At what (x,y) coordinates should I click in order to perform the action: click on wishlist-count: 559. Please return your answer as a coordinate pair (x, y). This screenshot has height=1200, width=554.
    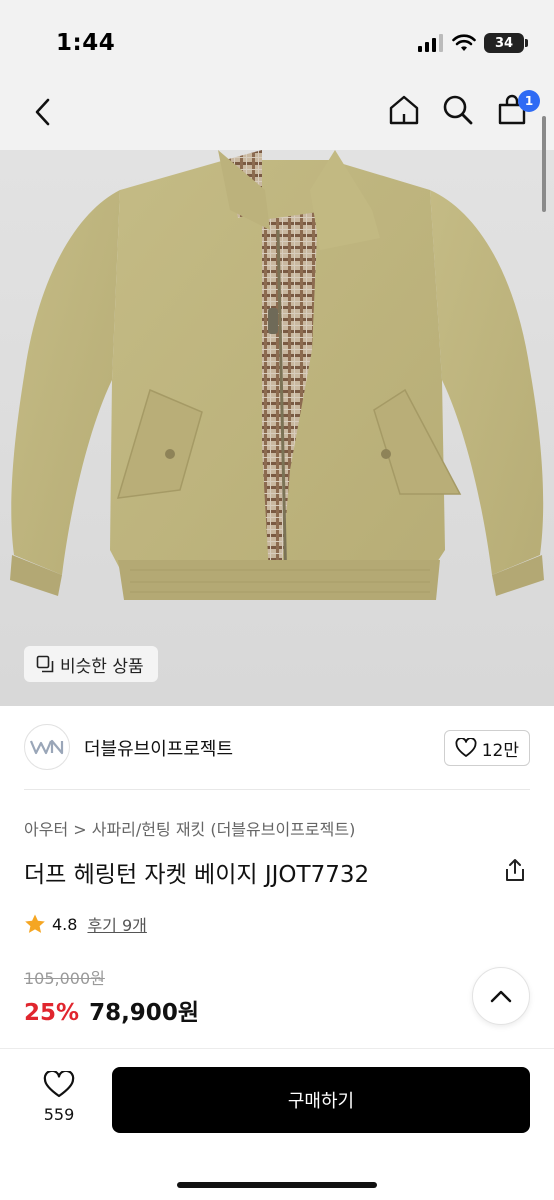
    Looking at the image, I should click on (59, 1114).